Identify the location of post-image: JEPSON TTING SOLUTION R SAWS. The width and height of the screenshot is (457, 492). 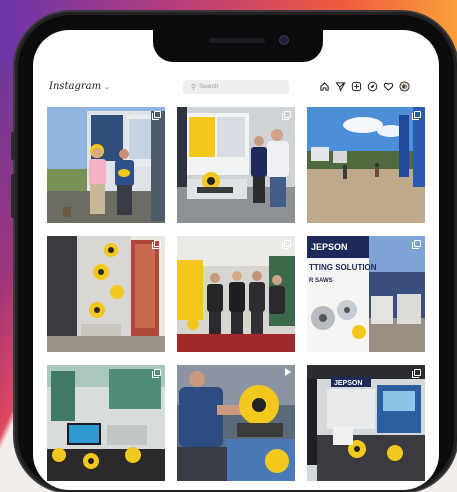
(366, 294).